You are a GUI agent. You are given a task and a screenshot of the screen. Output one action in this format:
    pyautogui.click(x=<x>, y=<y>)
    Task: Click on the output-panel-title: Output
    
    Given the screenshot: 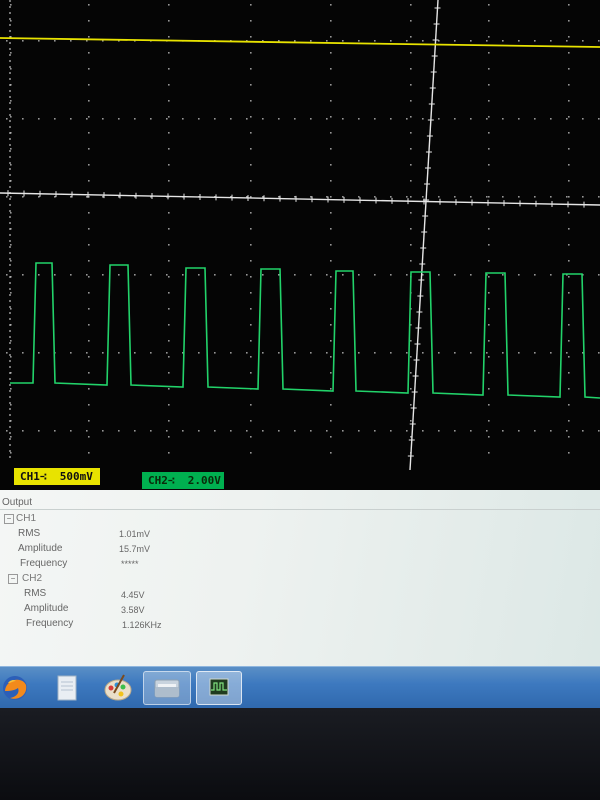 What is the action you would take?
    pyautogui.click(x=17, y=502)
    